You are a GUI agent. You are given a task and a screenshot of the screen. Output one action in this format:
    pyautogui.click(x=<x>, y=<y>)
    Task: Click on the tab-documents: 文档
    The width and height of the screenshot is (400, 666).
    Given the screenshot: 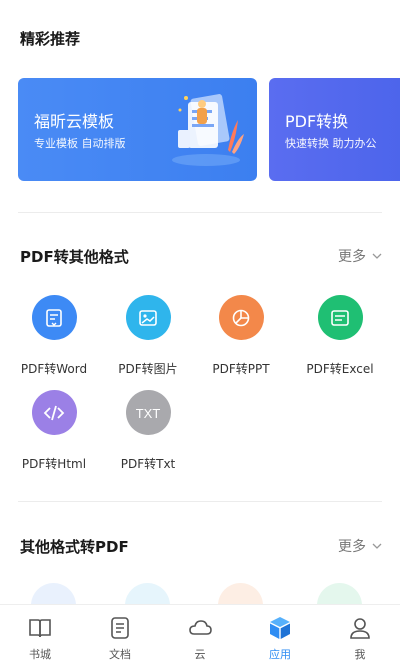 What is the action you would take?
    pyautogui.click(x=120, y=635)
    